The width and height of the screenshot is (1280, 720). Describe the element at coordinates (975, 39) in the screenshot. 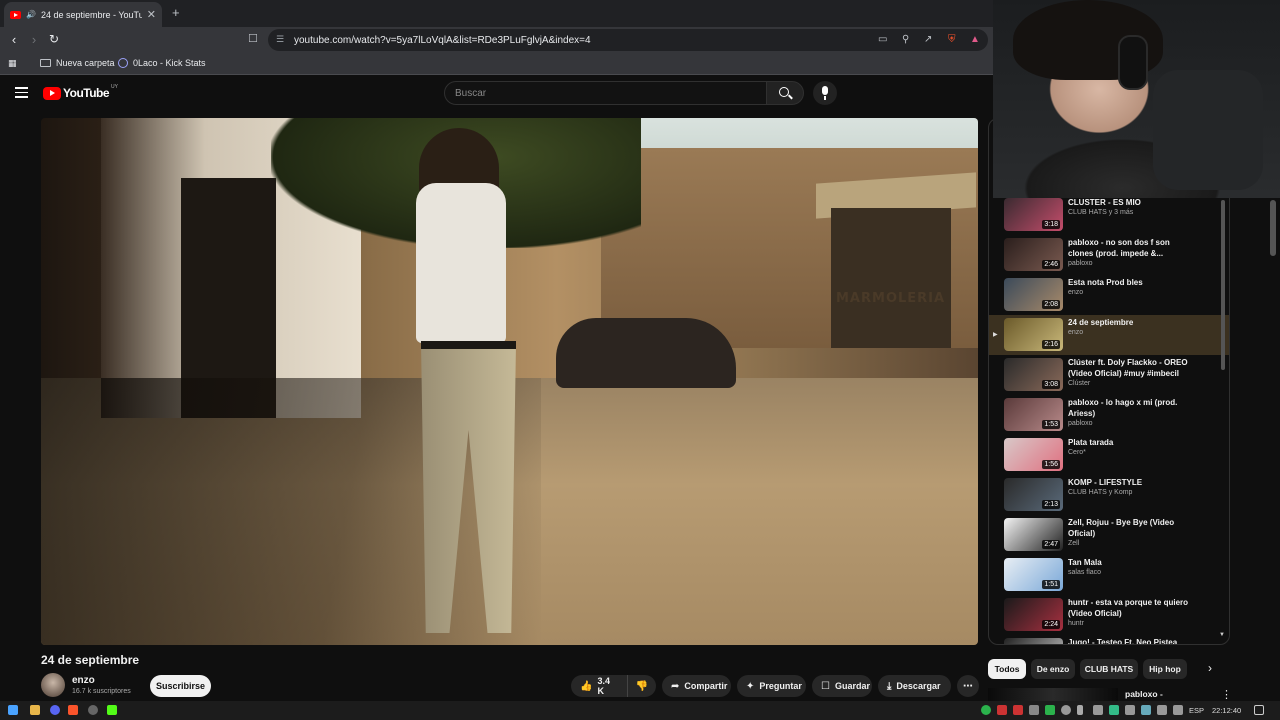

I see `rewards-icon: ▲` at that location.